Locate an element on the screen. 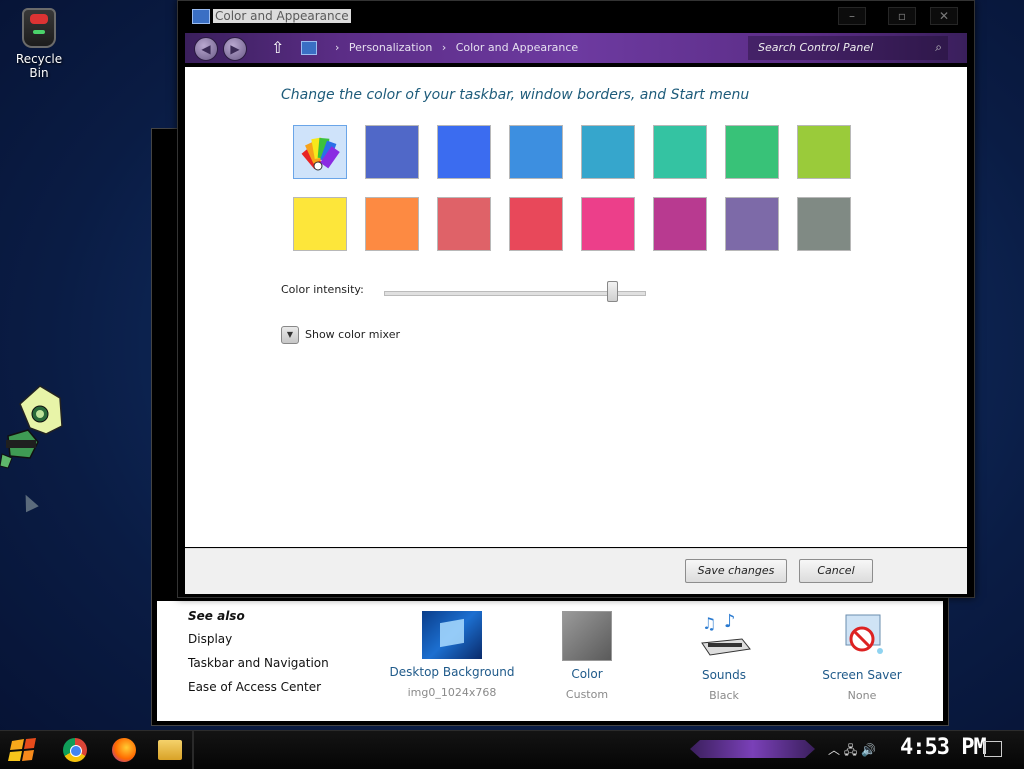 This screenshot has height=769, width=1024. desktop-background-tile: Desktop Background img0_1024x768 is located at coordinates (452, 655).